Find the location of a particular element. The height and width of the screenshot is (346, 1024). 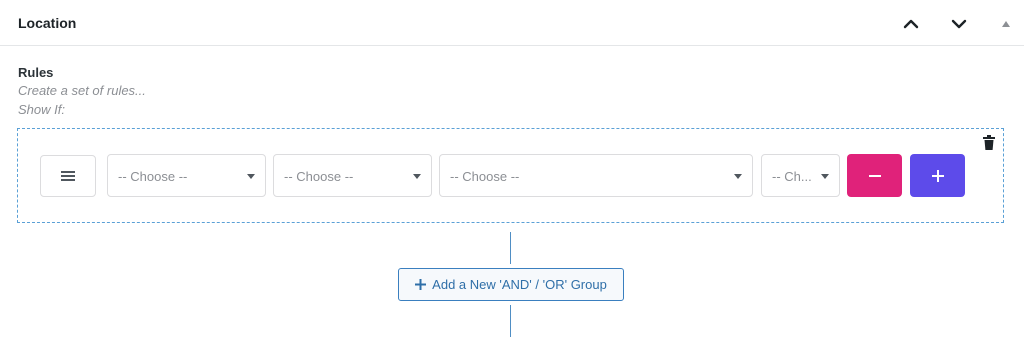

move-down-button is located at coordinates (959, 24).